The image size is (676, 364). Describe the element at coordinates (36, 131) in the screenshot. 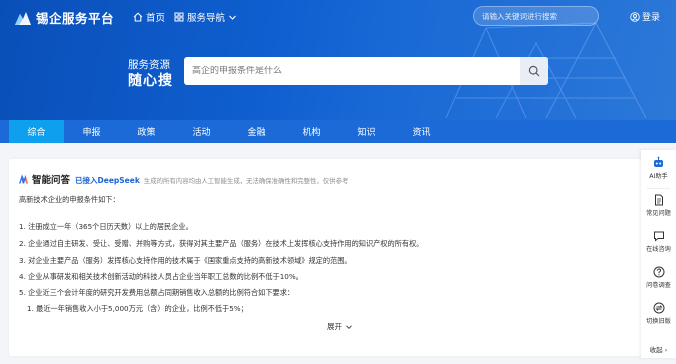

I see `tab-comprehensive: 综合` at that location.